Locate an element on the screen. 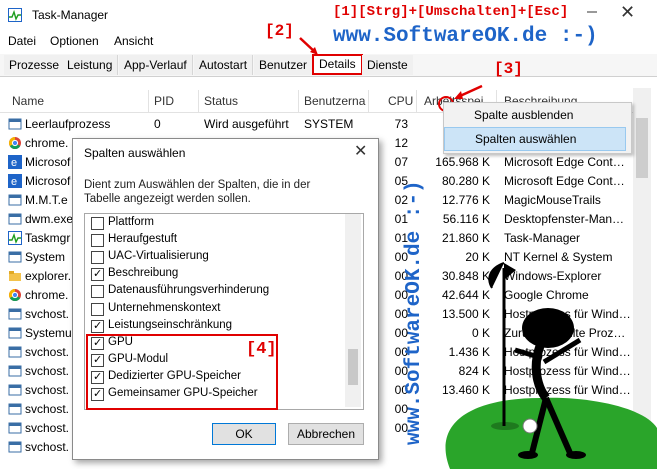 The width and height of the screenshot is (657, 469). list-scrollbar-thumb is located at coordinates (353, 367).